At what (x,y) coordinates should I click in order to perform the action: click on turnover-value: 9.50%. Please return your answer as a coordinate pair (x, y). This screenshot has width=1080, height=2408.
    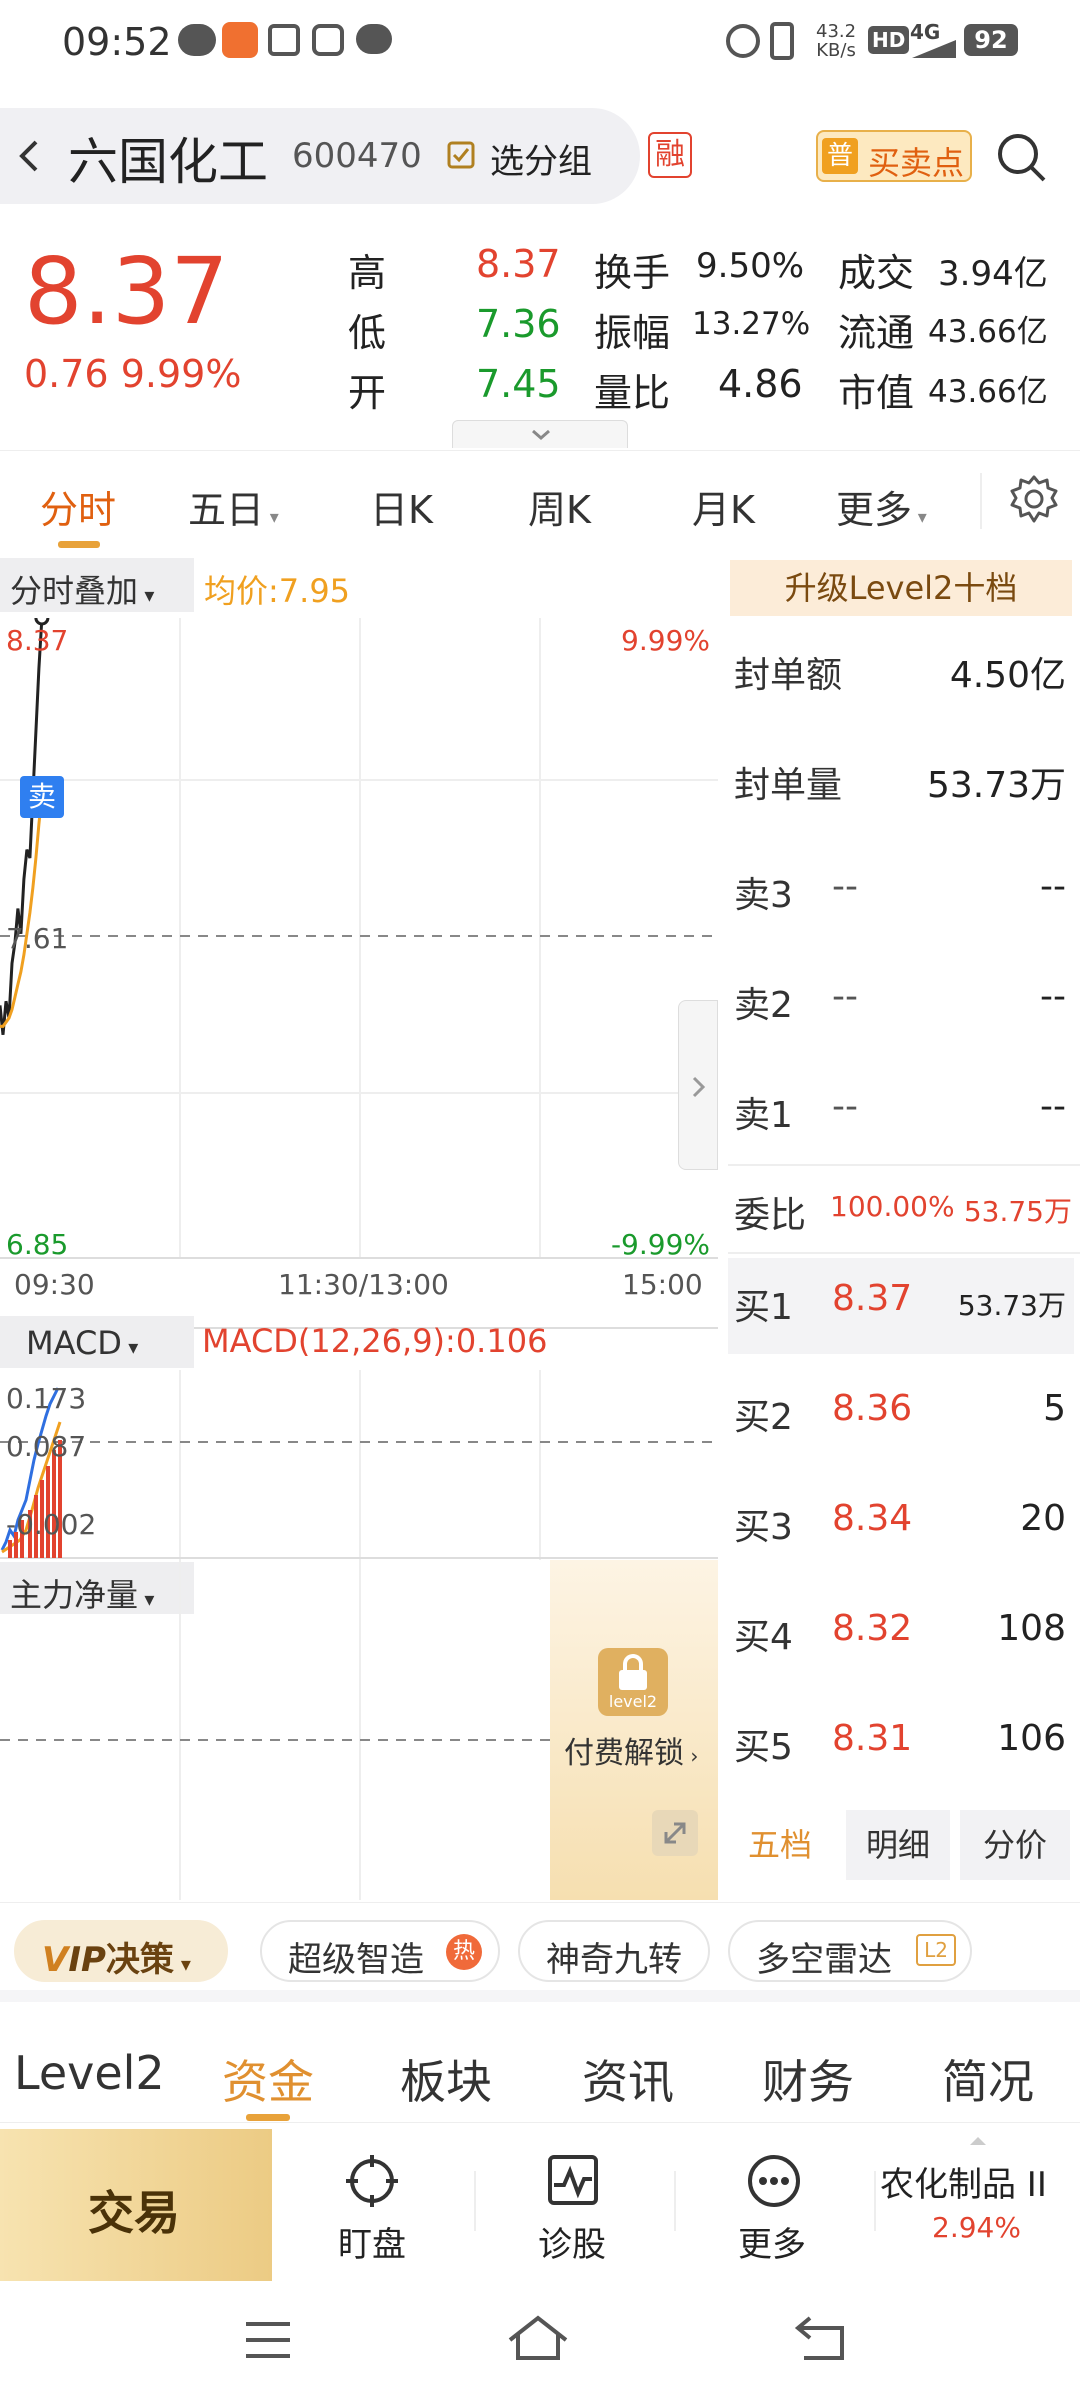
    Looking at the image, I should click on (750, 266).